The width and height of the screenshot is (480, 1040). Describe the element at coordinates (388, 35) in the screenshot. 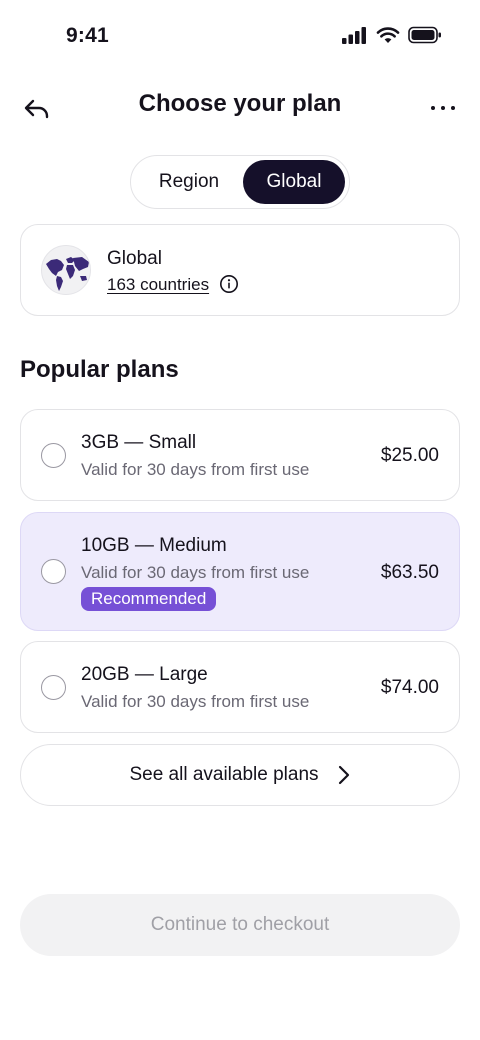

I see `wifi-icon` at that location.